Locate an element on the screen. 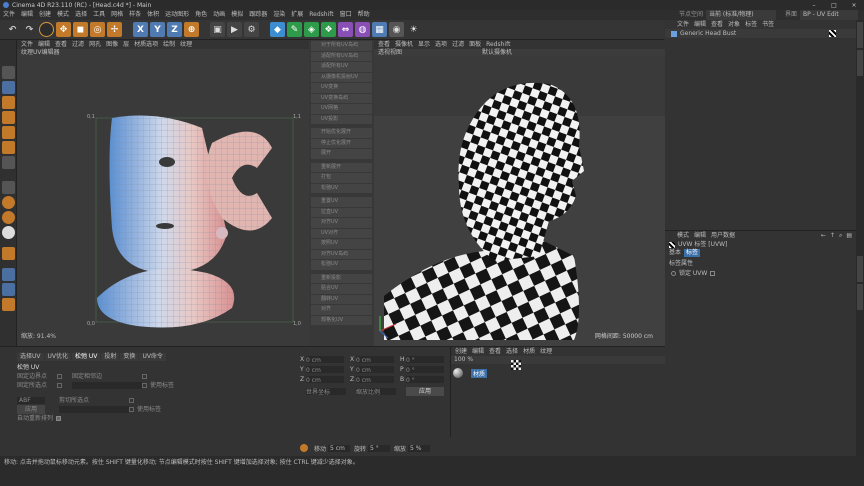 This screenshot has width=864, height=486. menu-tools: 工具 is located at coordinates (99, 15).